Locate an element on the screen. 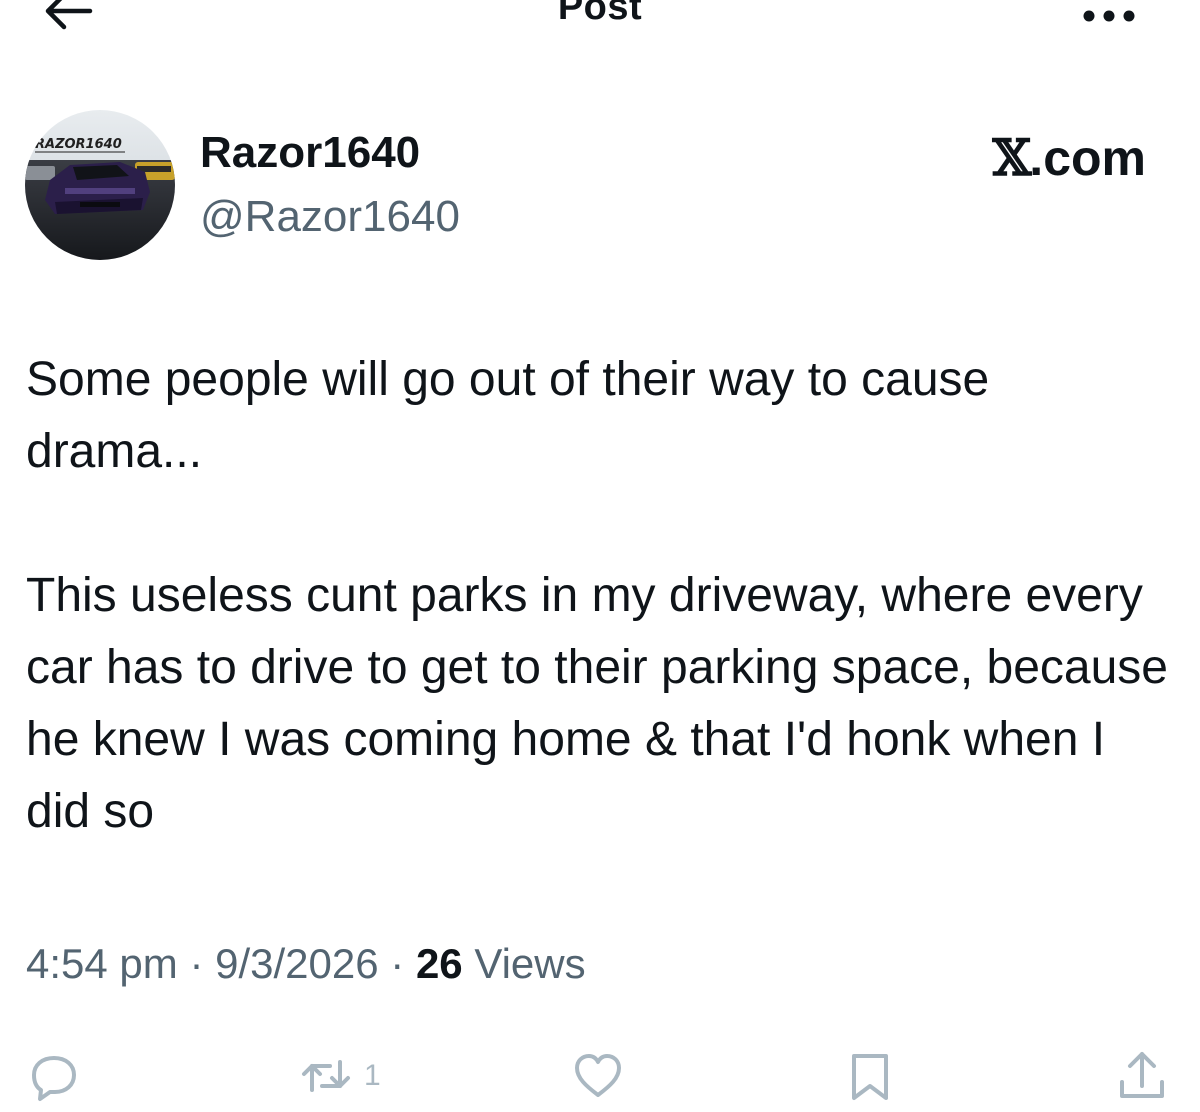 This screenshot has width=1200, height=1112. views-label: Views is located at coordinates (529, 963).